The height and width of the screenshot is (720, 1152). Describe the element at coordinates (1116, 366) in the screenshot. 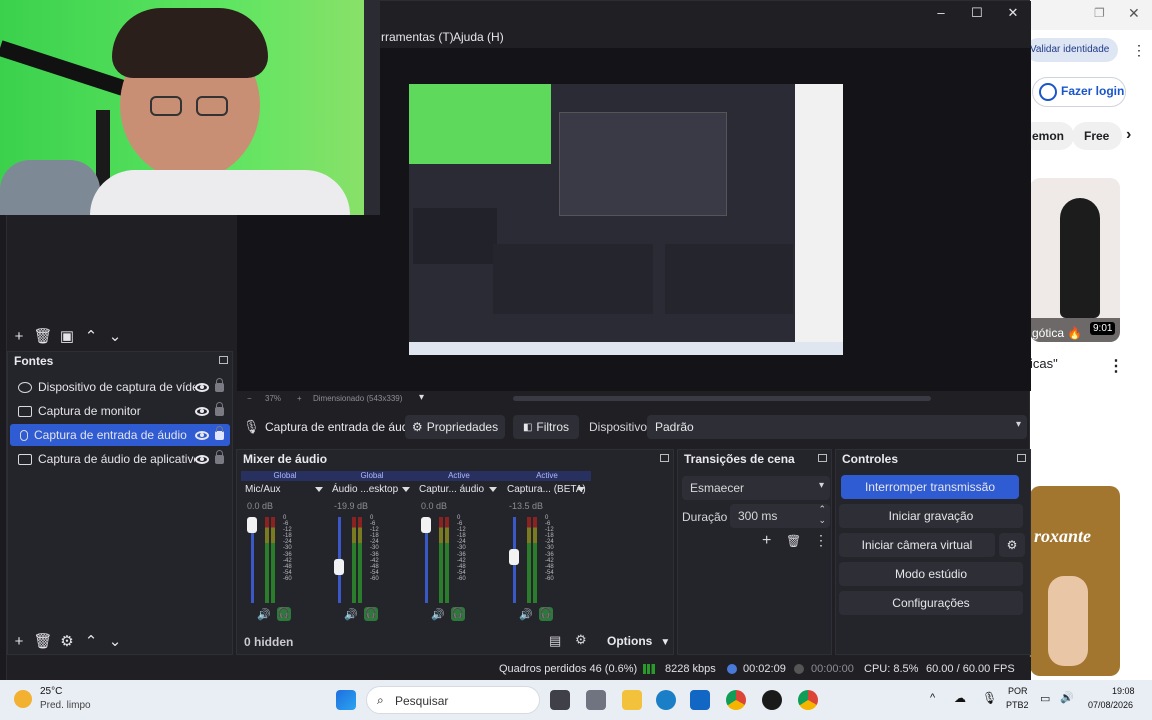

I see `video-more-icon: ⋮` at that location.